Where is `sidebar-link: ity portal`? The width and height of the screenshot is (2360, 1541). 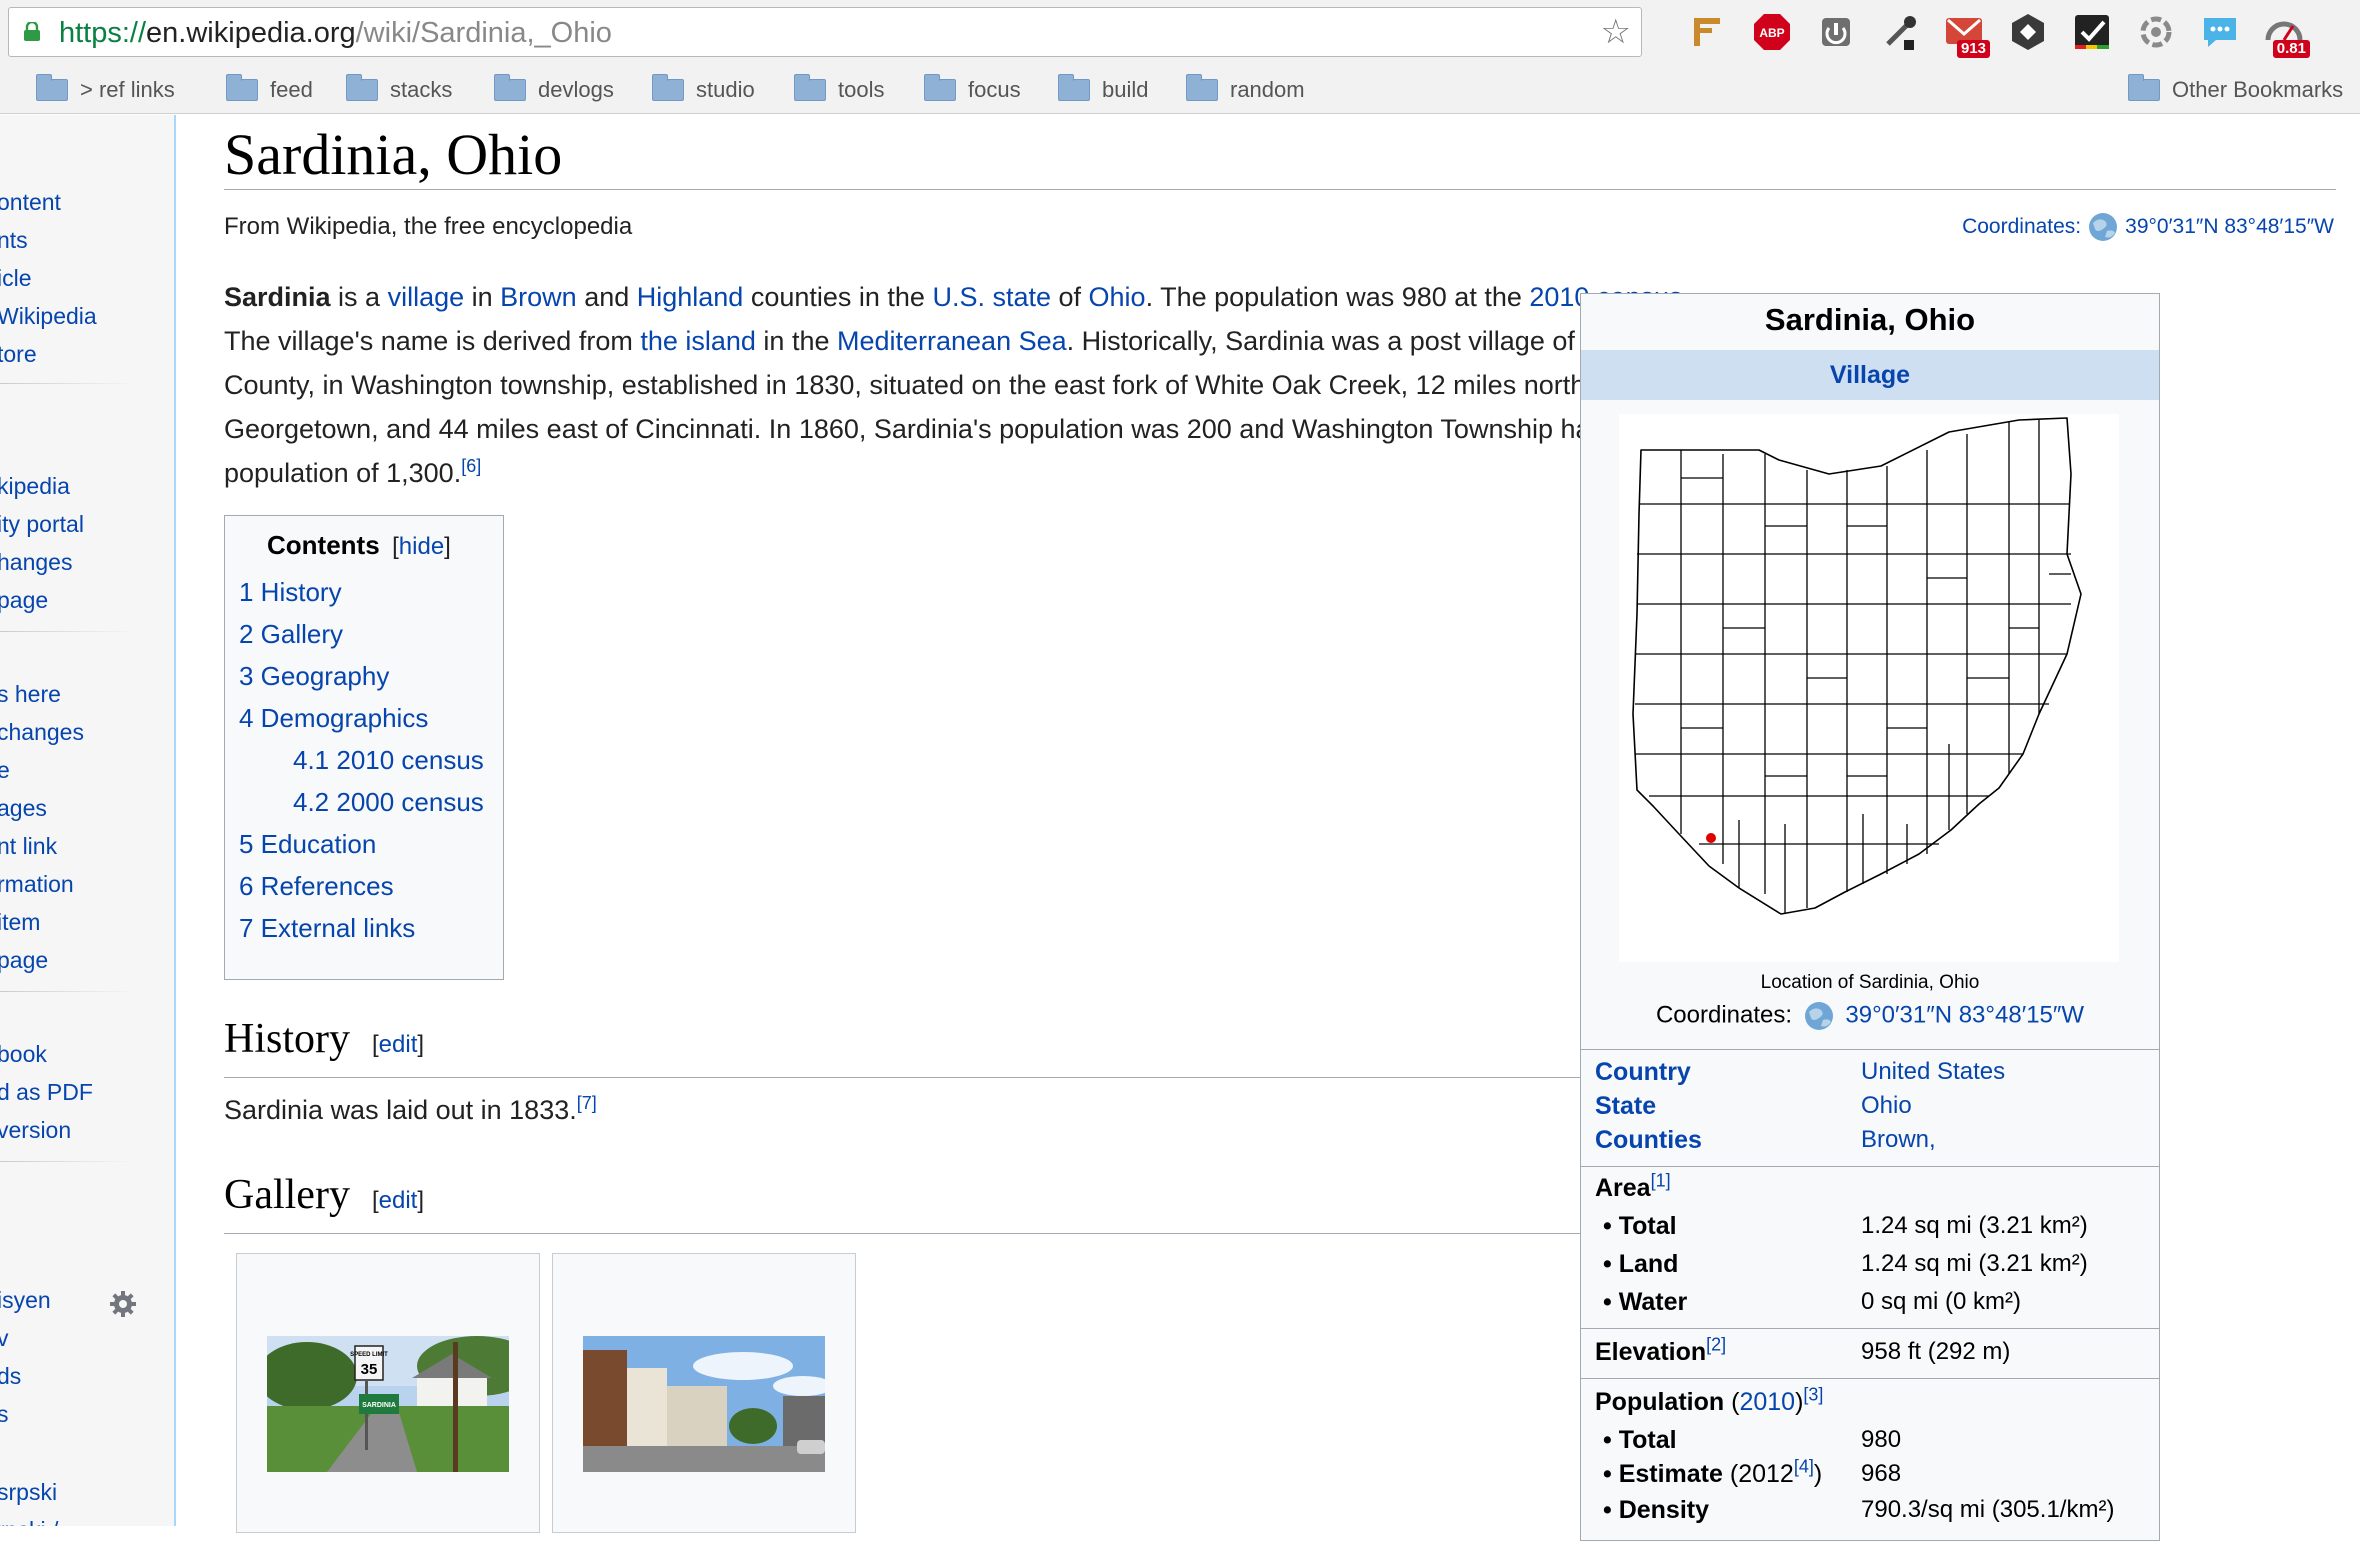 sidebar-link: ity portal is located at coordinates (42, 524).